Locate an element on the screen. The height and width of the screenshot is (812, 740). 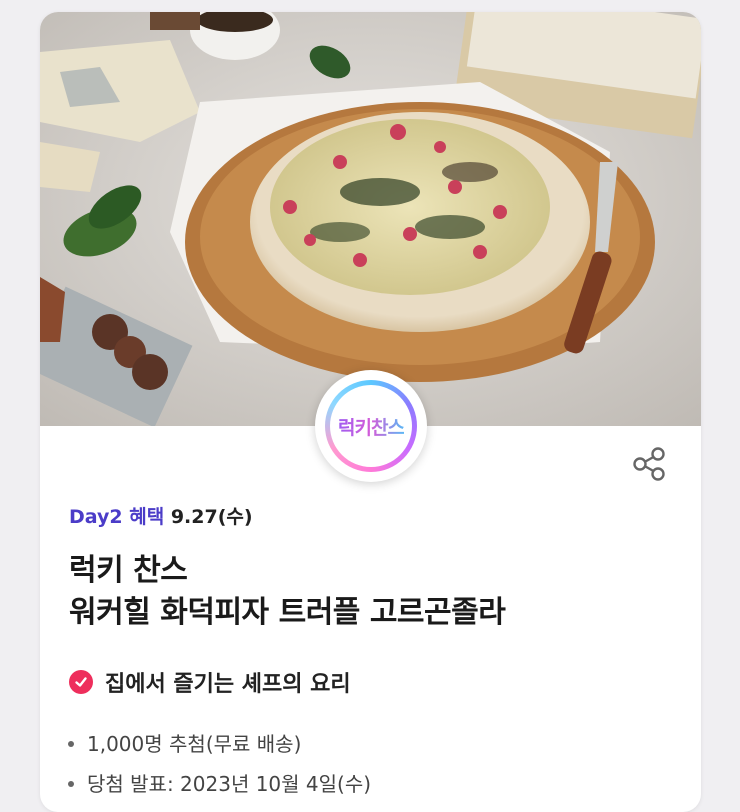
detail-announcement: 당첨 발표: 2023년 10월 4일(수) is located at coordinates (229, 784).